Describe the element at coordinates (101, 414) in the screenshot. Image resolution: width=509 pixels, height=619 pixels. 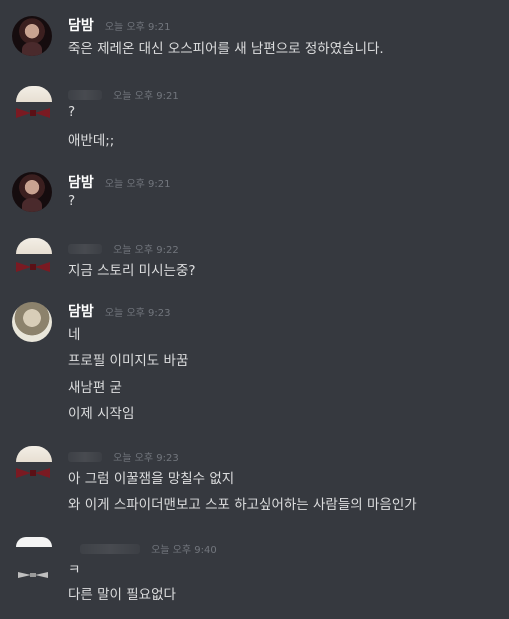
I see `message-text: 이제 시작임` at that location.